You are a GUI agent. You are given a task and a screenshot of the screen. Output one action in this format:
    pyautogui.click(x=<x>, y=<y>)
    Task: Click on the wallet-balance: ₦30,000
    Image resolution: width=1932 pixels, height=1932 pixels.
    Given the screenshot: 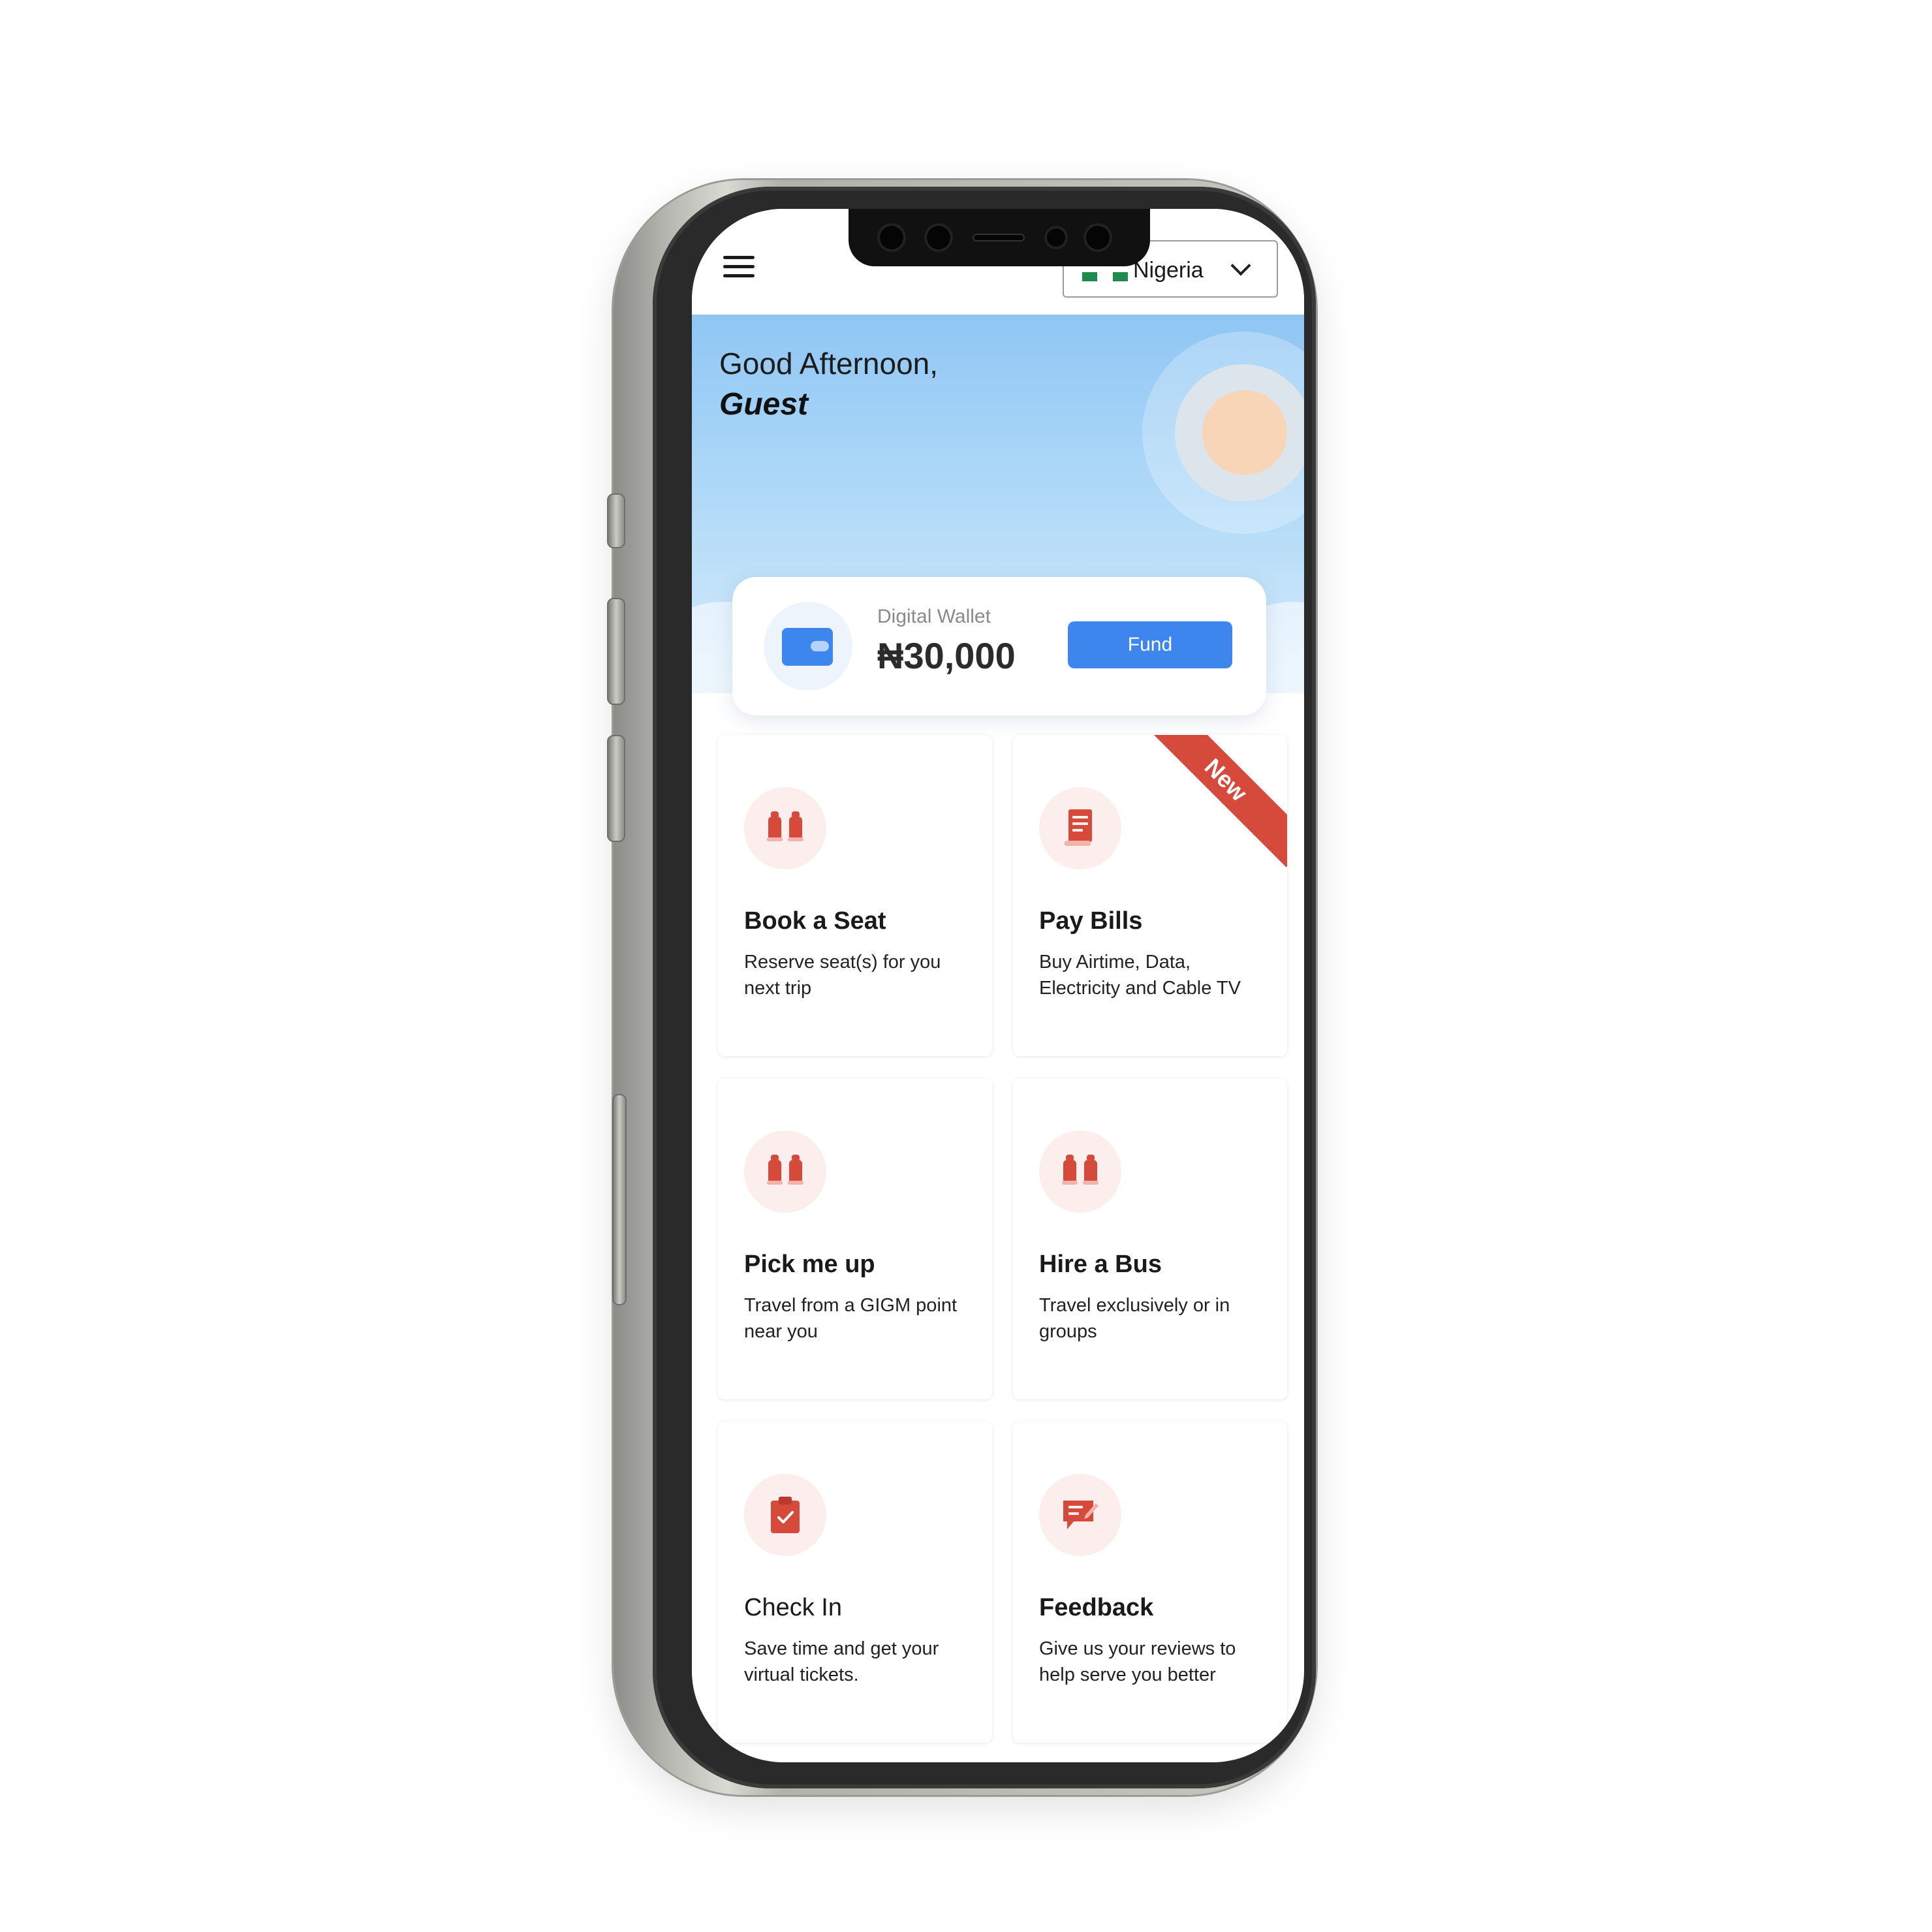 What is the action you would take?
    pyautogui.click(x=946, y=655)
    